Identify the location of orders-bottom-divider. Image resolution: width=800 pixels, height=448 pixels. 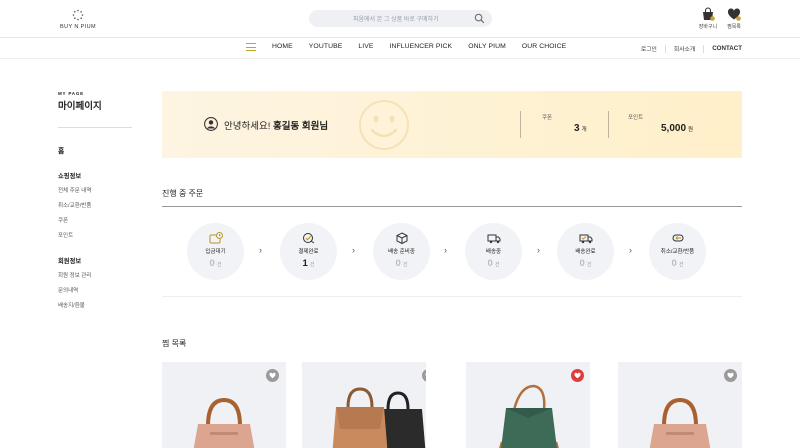
(452, 296).